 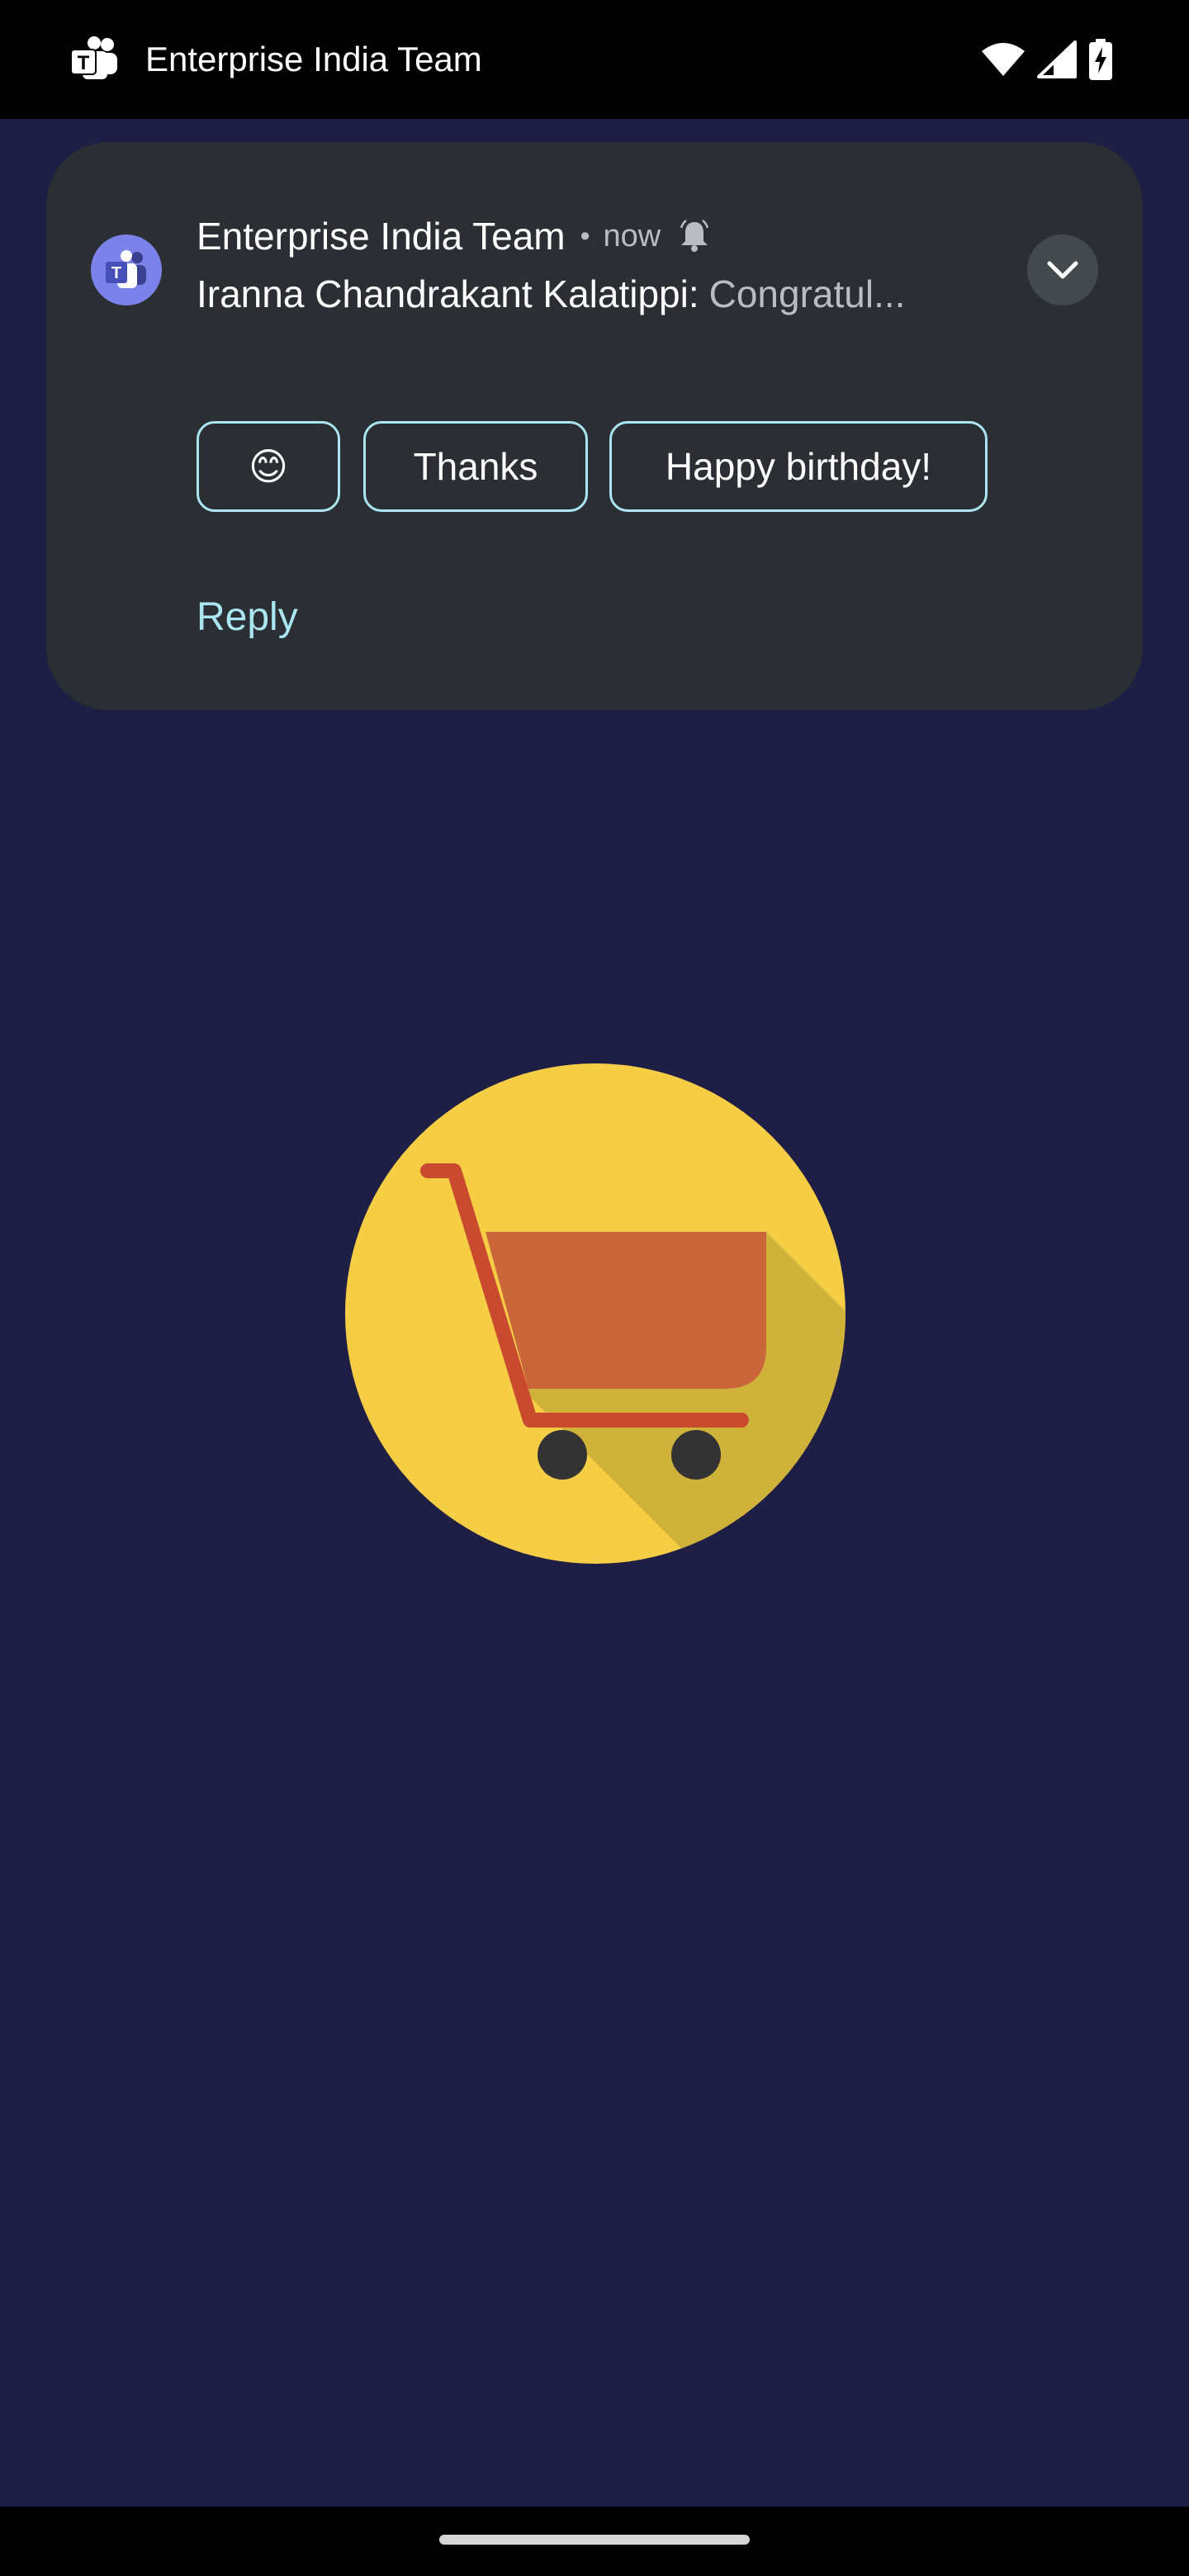 I want to click on notification-time: now, so click(x=632, y=236).